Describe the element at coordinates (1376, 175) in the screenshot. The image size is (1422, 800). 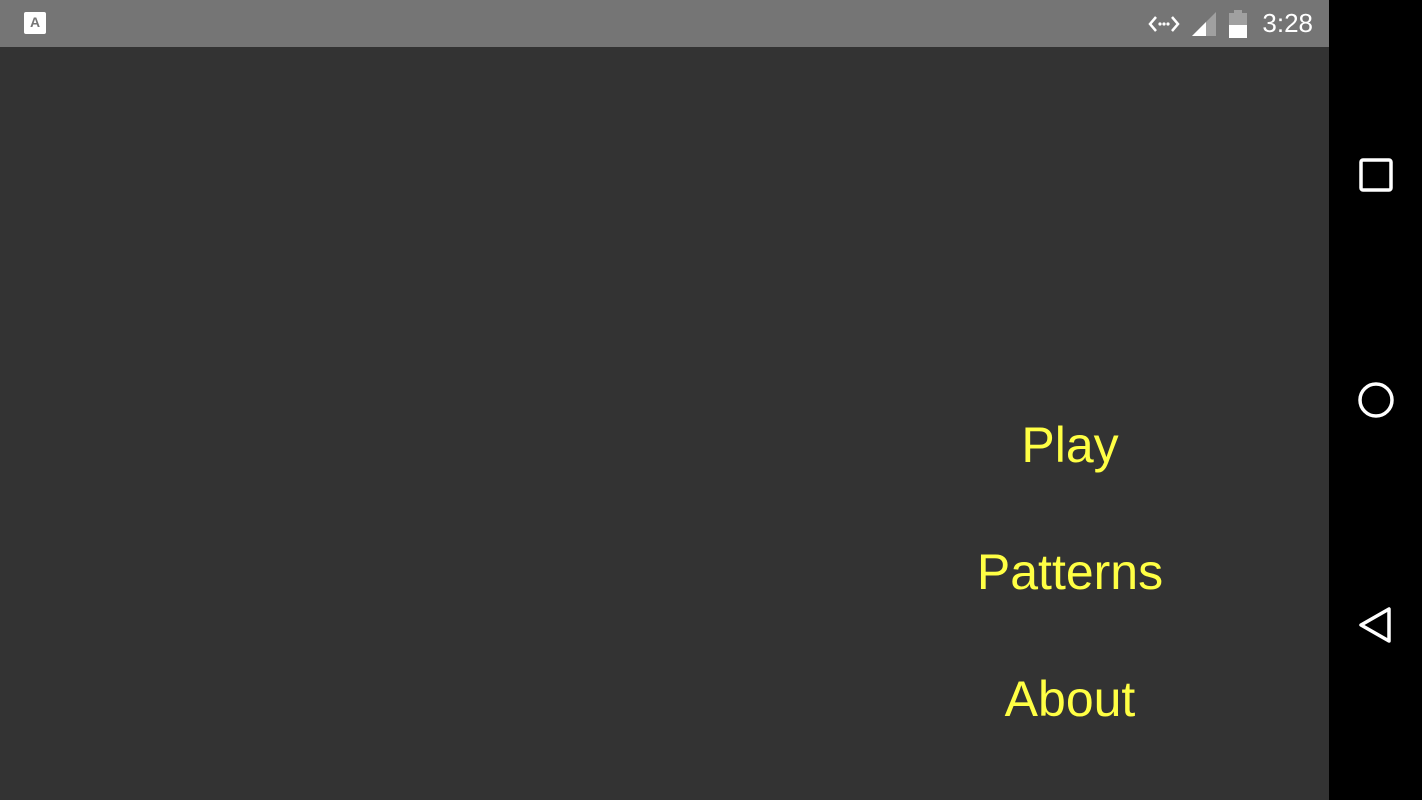
I see `recents-icon` at that location.